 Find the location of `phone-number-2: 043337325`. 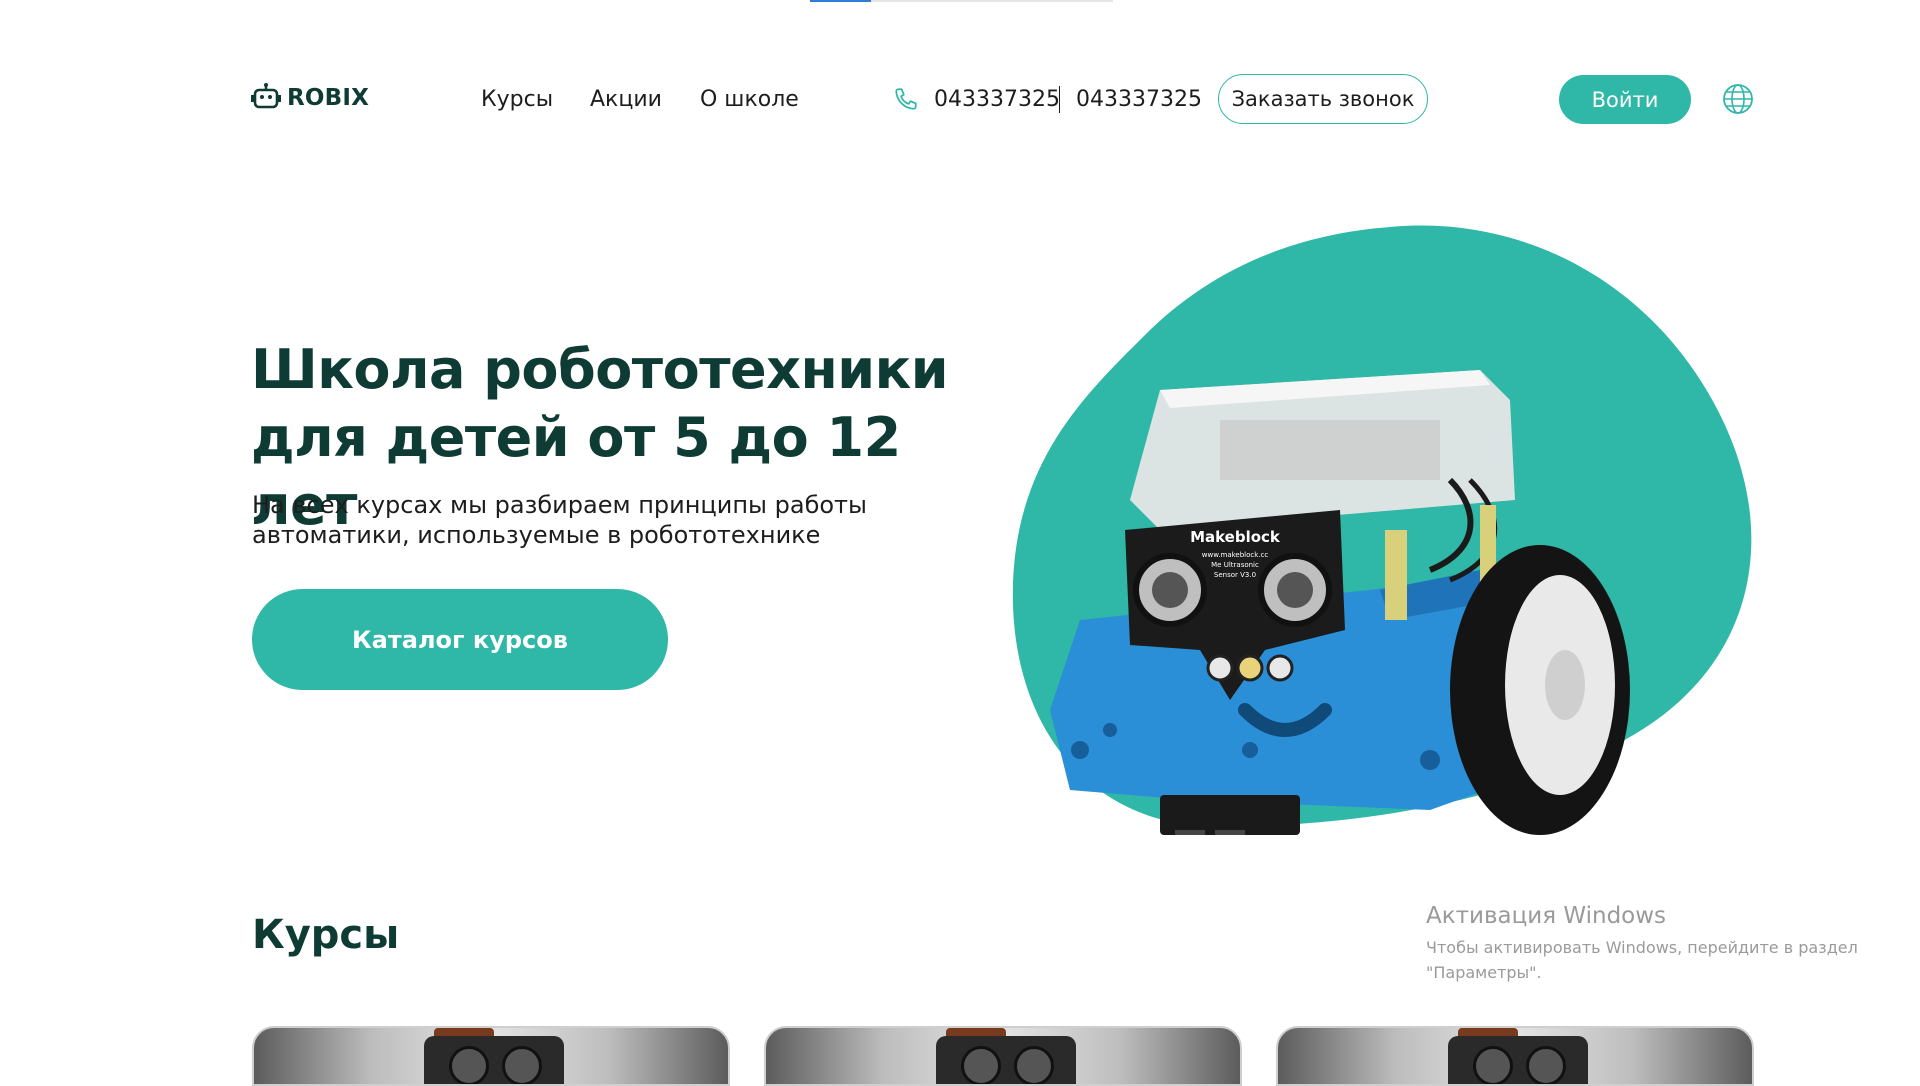

phone-number-2: 043337325 is located at coordinates (1139, 99).